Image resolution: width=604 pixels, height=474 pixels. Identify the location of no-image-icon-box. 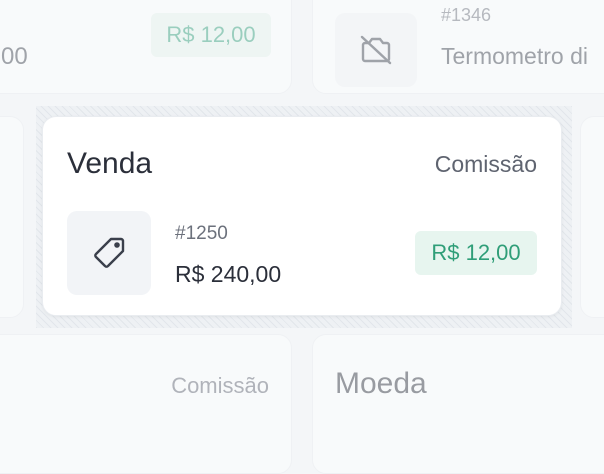
(376, 50).